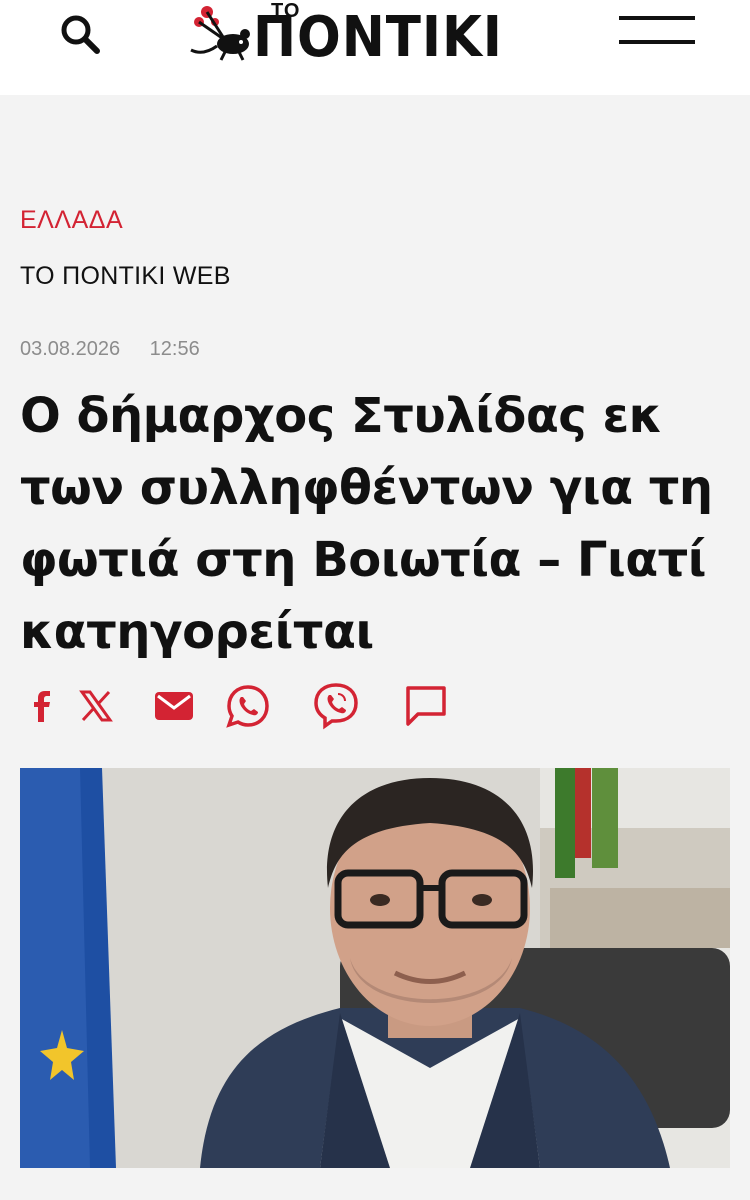 This screenshot has height=1200, width=750. What do you see at coordinates (378, 37) in the screenshot?
I see `logo-main-text: ΠΟΝΤΙΚΙ` at bounding box center [378, 37].